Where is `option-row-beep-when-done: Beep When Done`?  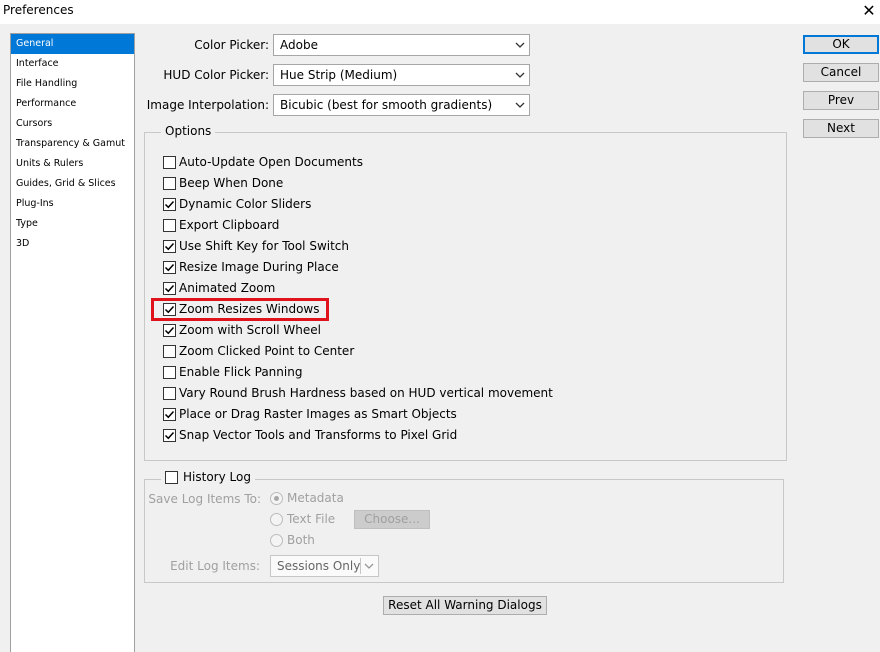 option-row-beep-when-done: Beep When Done is located at coordinates (223, 183).